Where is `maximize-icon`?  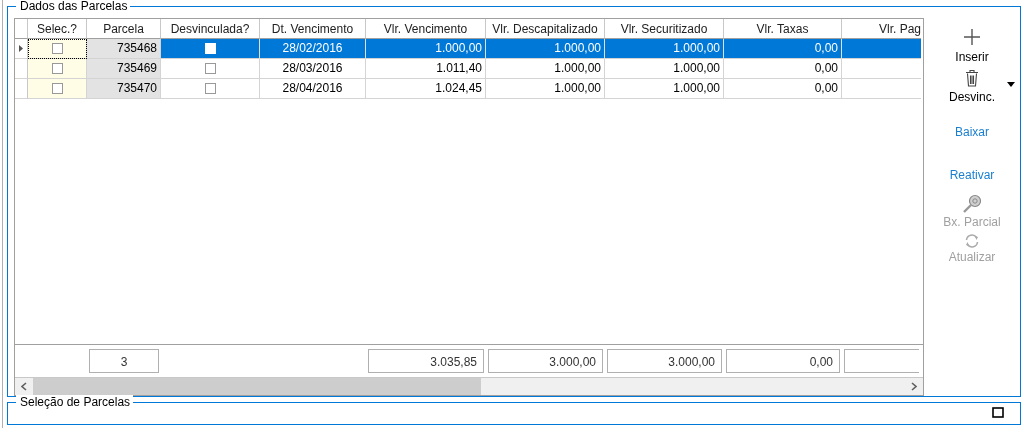
maximize-icon is located at coordinates (998, 412).